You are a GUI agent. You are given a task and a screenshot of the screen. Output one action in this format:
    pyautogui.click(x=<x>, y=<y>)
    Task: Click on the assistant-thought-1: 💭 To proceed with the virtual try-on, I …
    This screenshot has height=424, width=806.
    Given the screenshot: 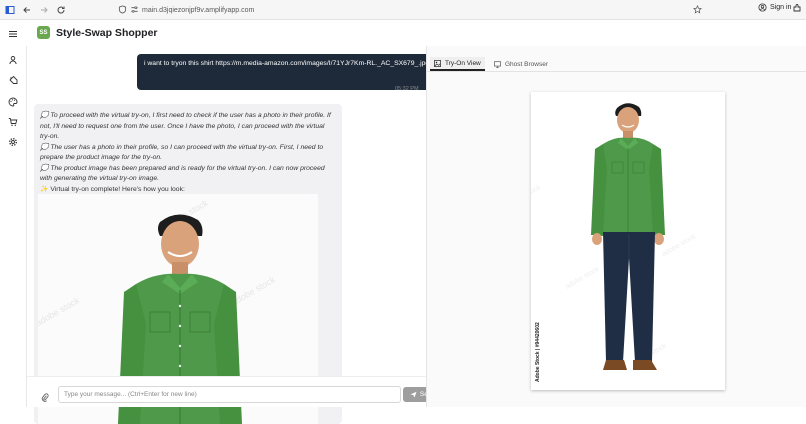 What is the action you would take?
    pyautogui.click(x=185, y=126)
    